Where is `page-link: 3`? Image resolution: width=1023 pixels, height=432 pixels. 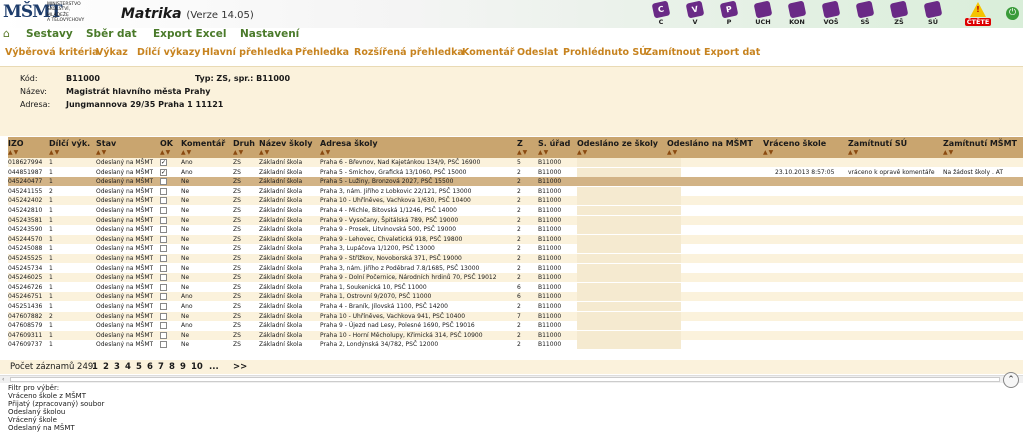 page-link: 3 is located at coordinates (117, 367).